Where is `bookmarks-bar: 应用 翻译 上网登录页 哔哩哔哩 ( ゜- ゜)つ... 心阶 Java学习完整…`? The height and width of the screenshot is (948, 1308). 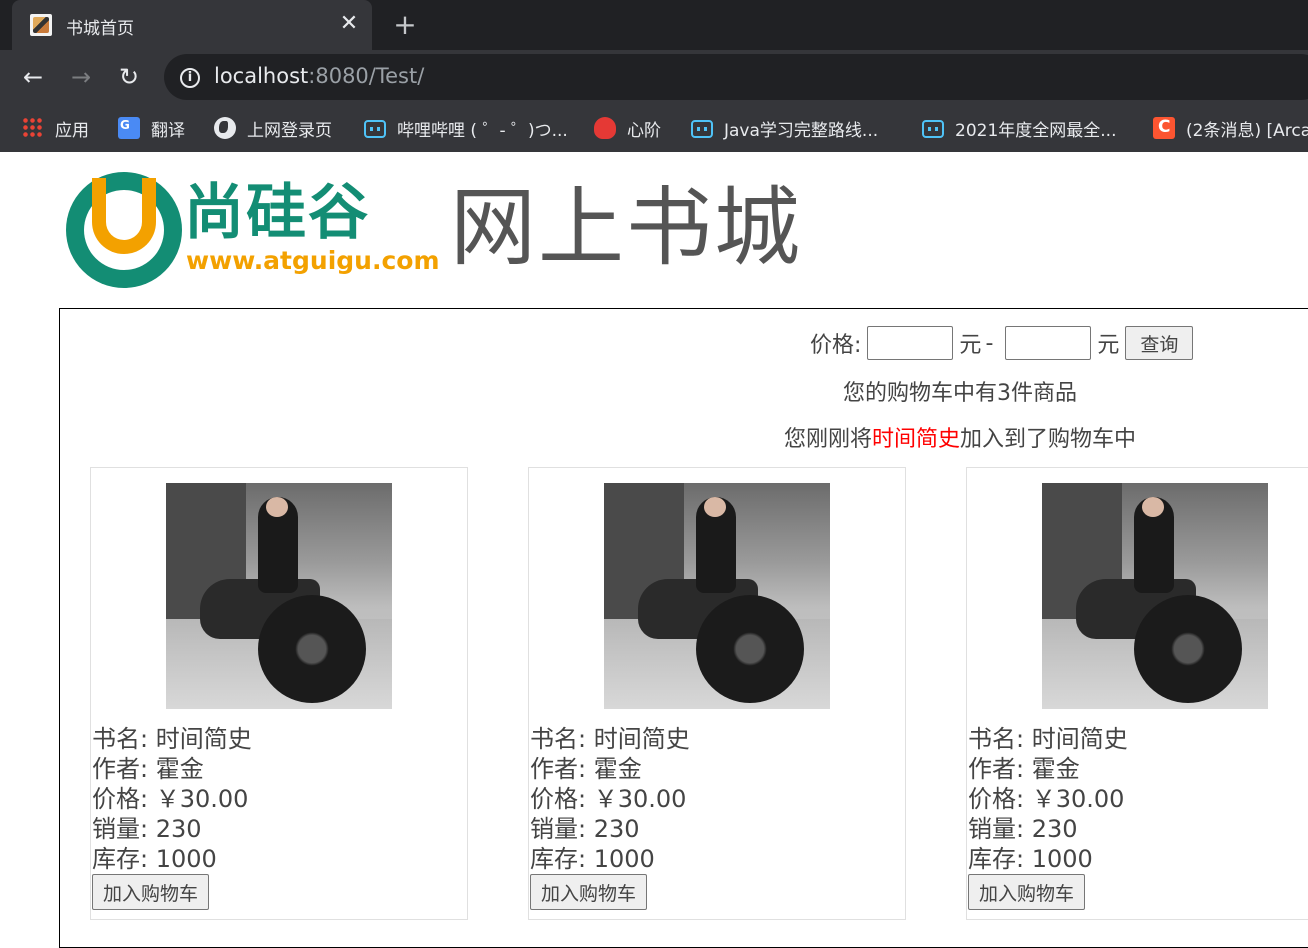 bookmarks-bar: 应用 翻译 上网登录页 哔哩哔哩 ( ゜- ゜)つ... 心阶 Java学习完整… is located at coordinates (654, 128).